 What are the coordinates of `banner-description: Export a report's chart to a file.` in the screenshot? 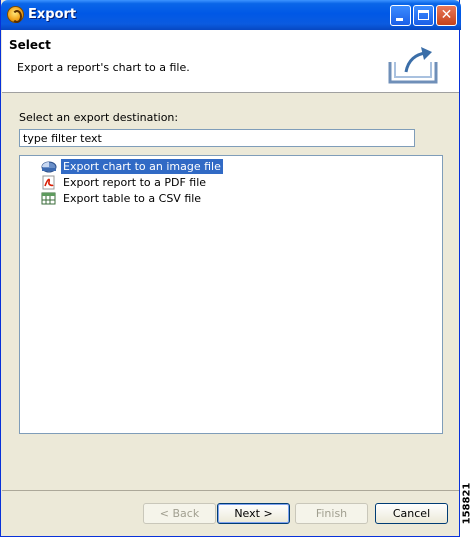 It's located at (103, 67).